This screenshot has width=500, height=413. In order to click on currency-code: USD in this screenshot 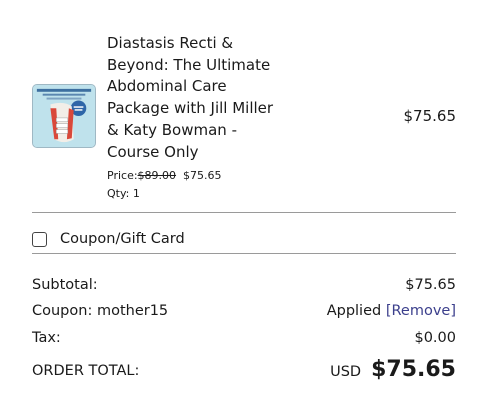, I will do `click(346, 372)`.